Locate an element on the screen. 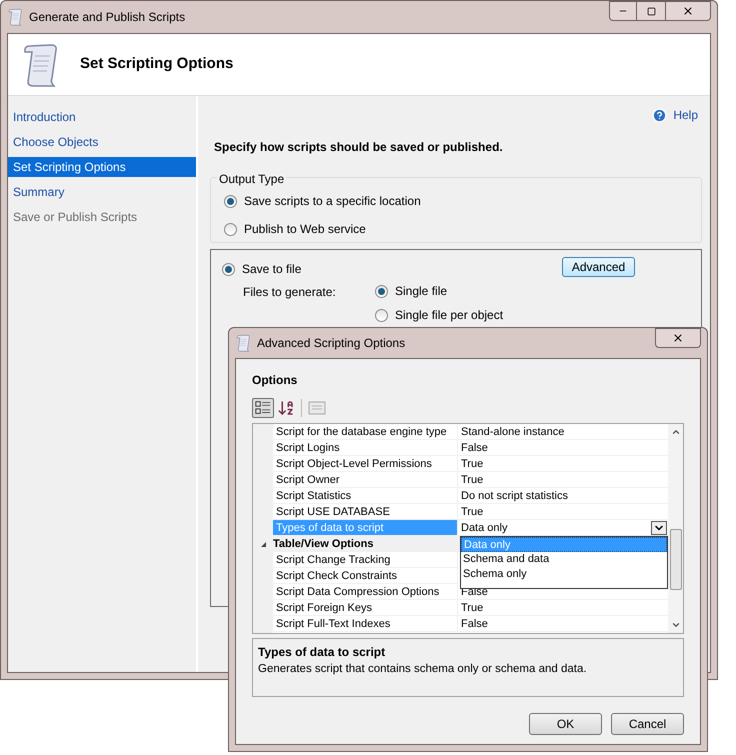 The width and height of the screenshot is (736, 755). field-label: Files to generate: is located at coordinates (290, 292).